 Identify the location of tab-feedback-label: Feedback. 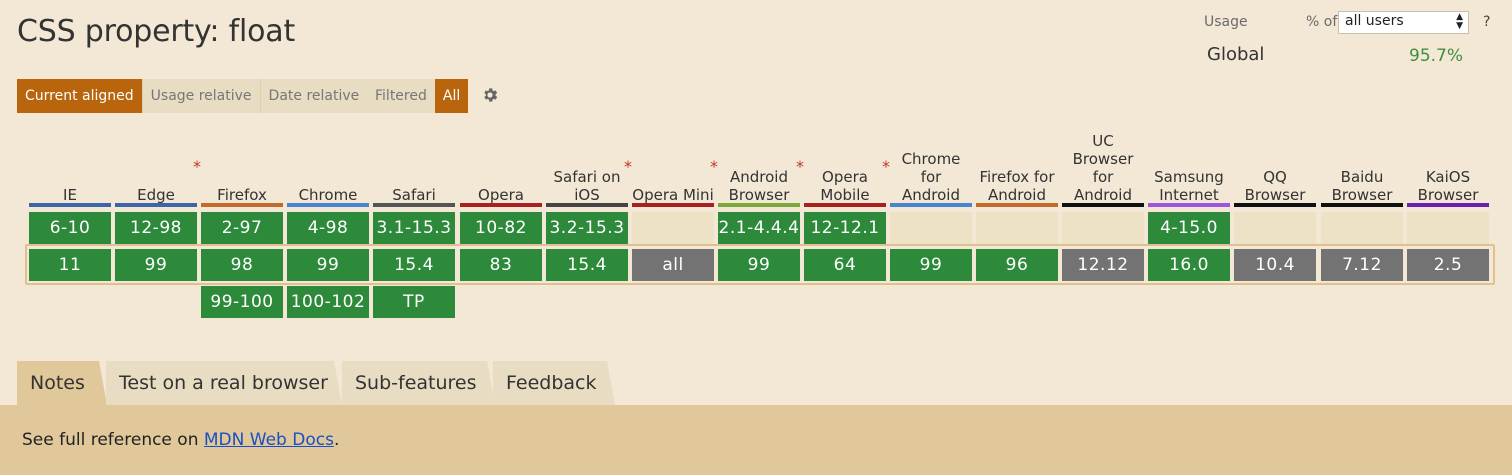
(551, 383).